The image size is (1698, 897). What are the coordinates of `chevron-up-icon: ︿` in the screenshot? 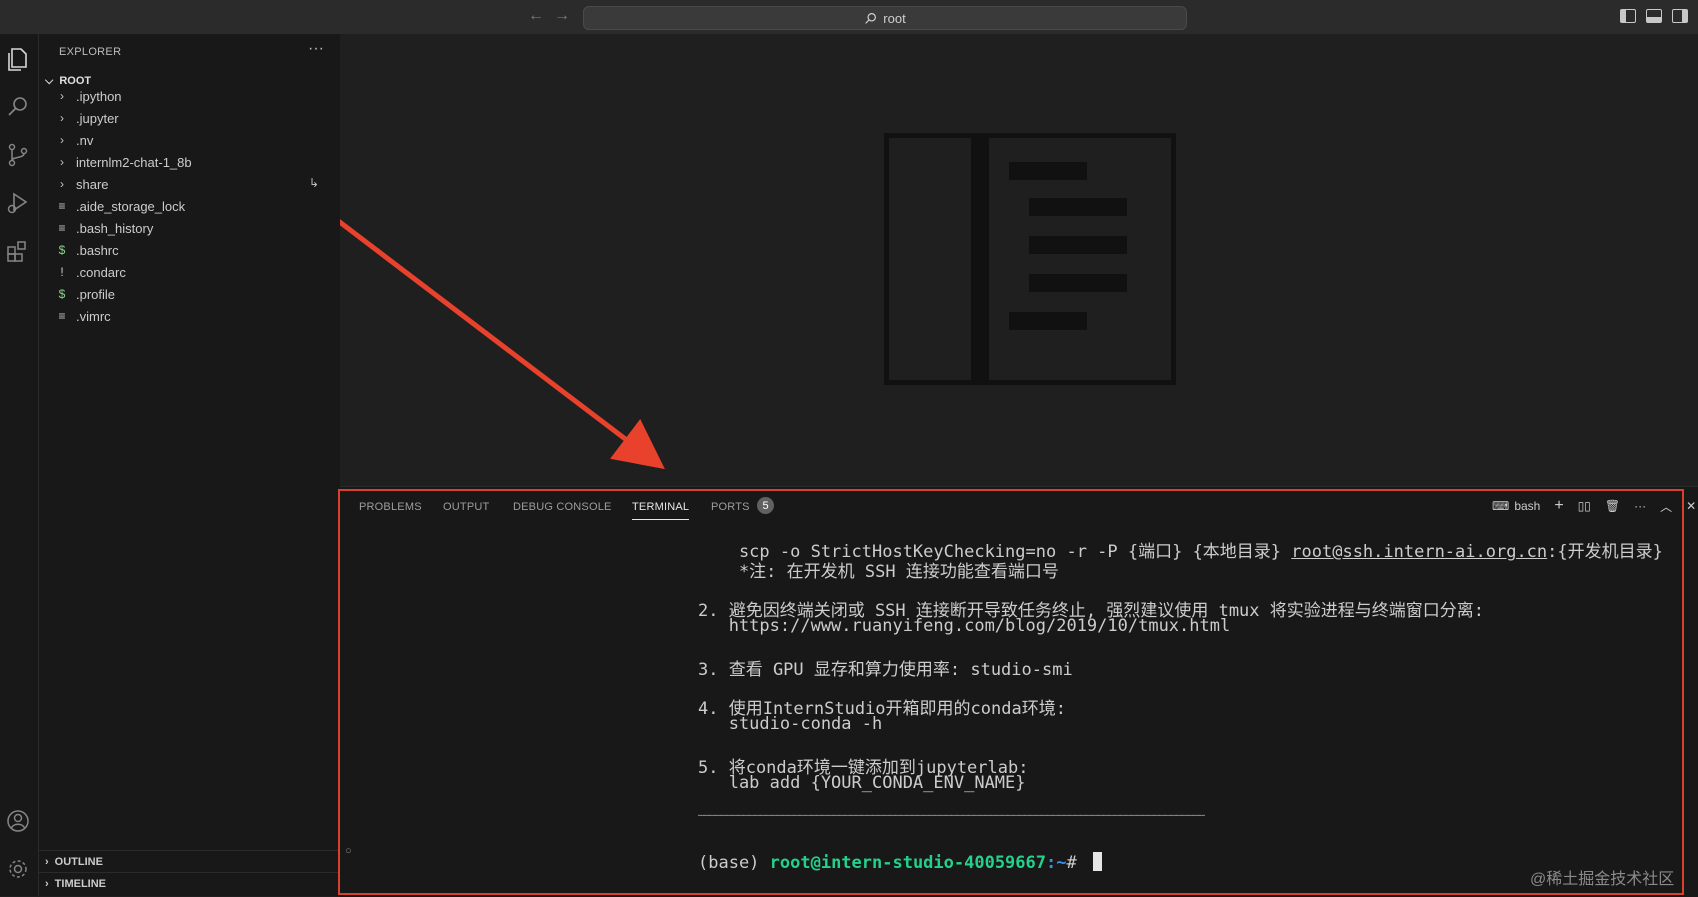 It's located at (1666, 506).